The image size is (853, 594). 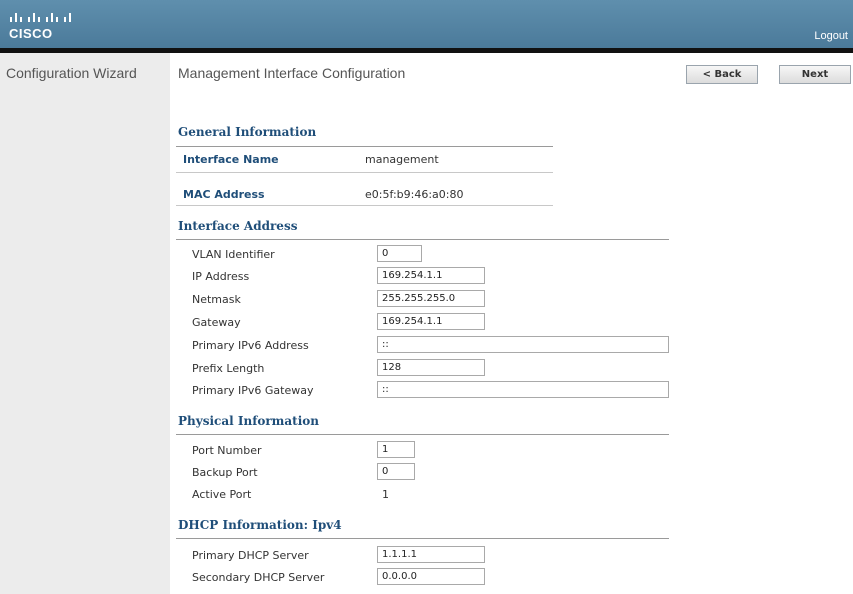 What do you see at coordinates (250, 345) in the screenshot?
I see `primary-ipv6-address-label: Primary IPv6 Address` at bounding box center [250, 345].